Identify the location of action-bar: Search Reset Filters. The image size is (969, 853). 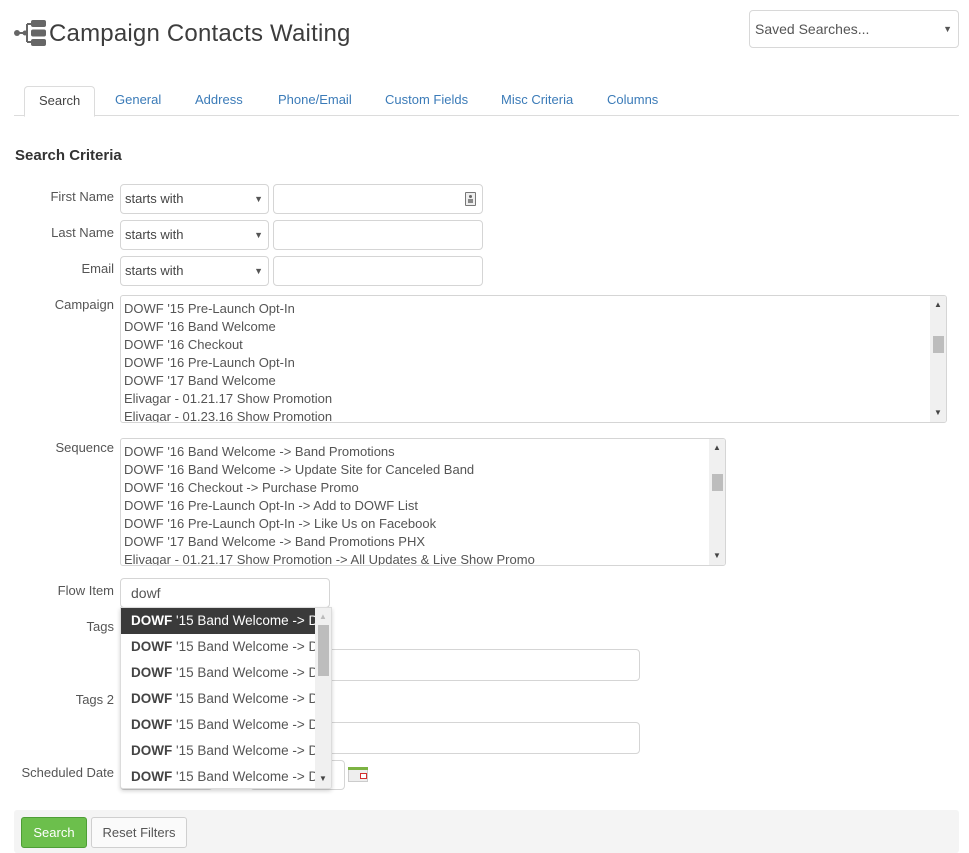
(486, 831).